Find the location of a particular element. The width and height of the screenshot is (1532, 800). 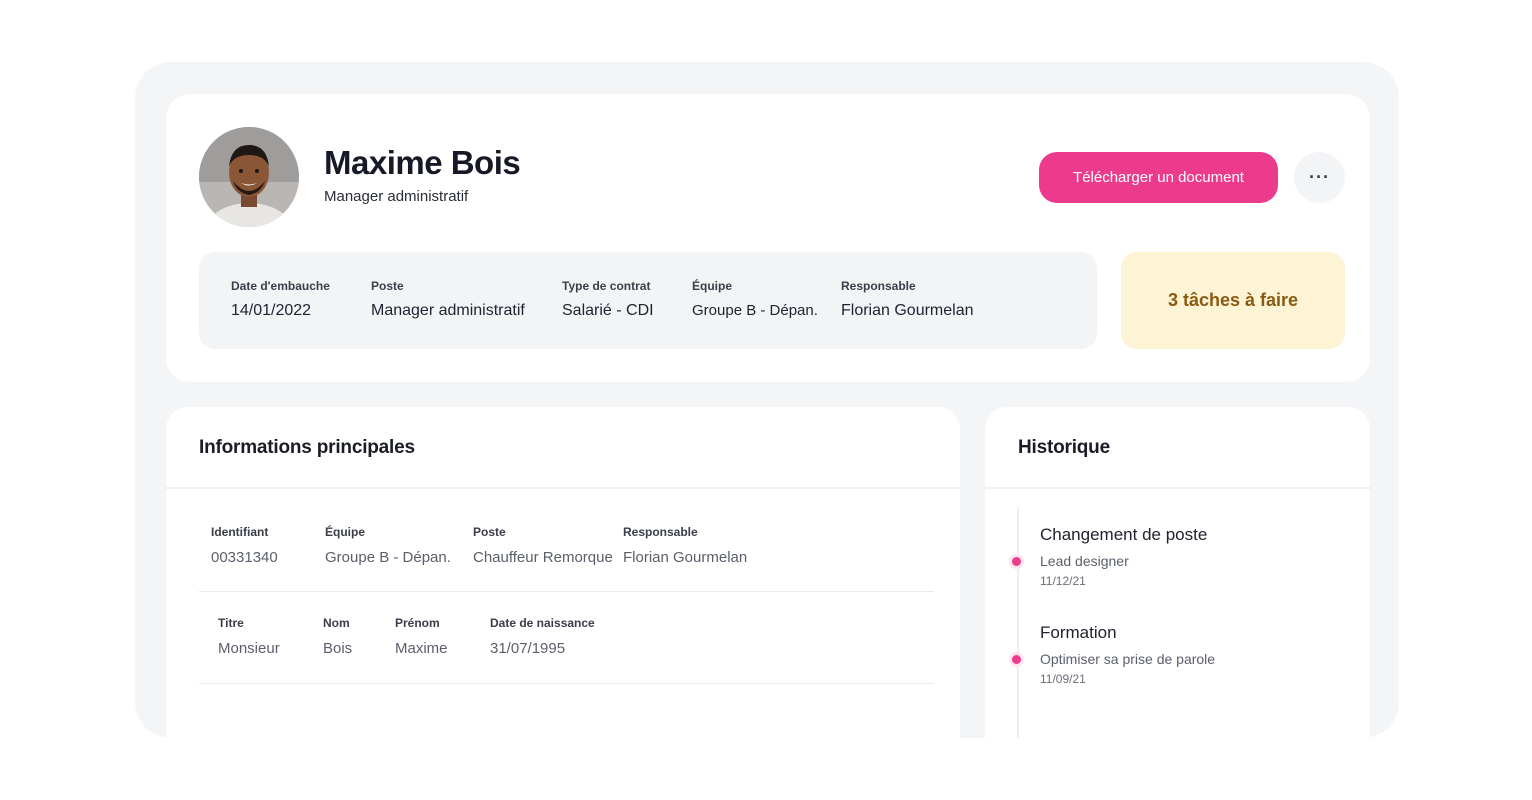

summary-manager: Responsable Florian Gourmelan is located at coordinates (907, 299).